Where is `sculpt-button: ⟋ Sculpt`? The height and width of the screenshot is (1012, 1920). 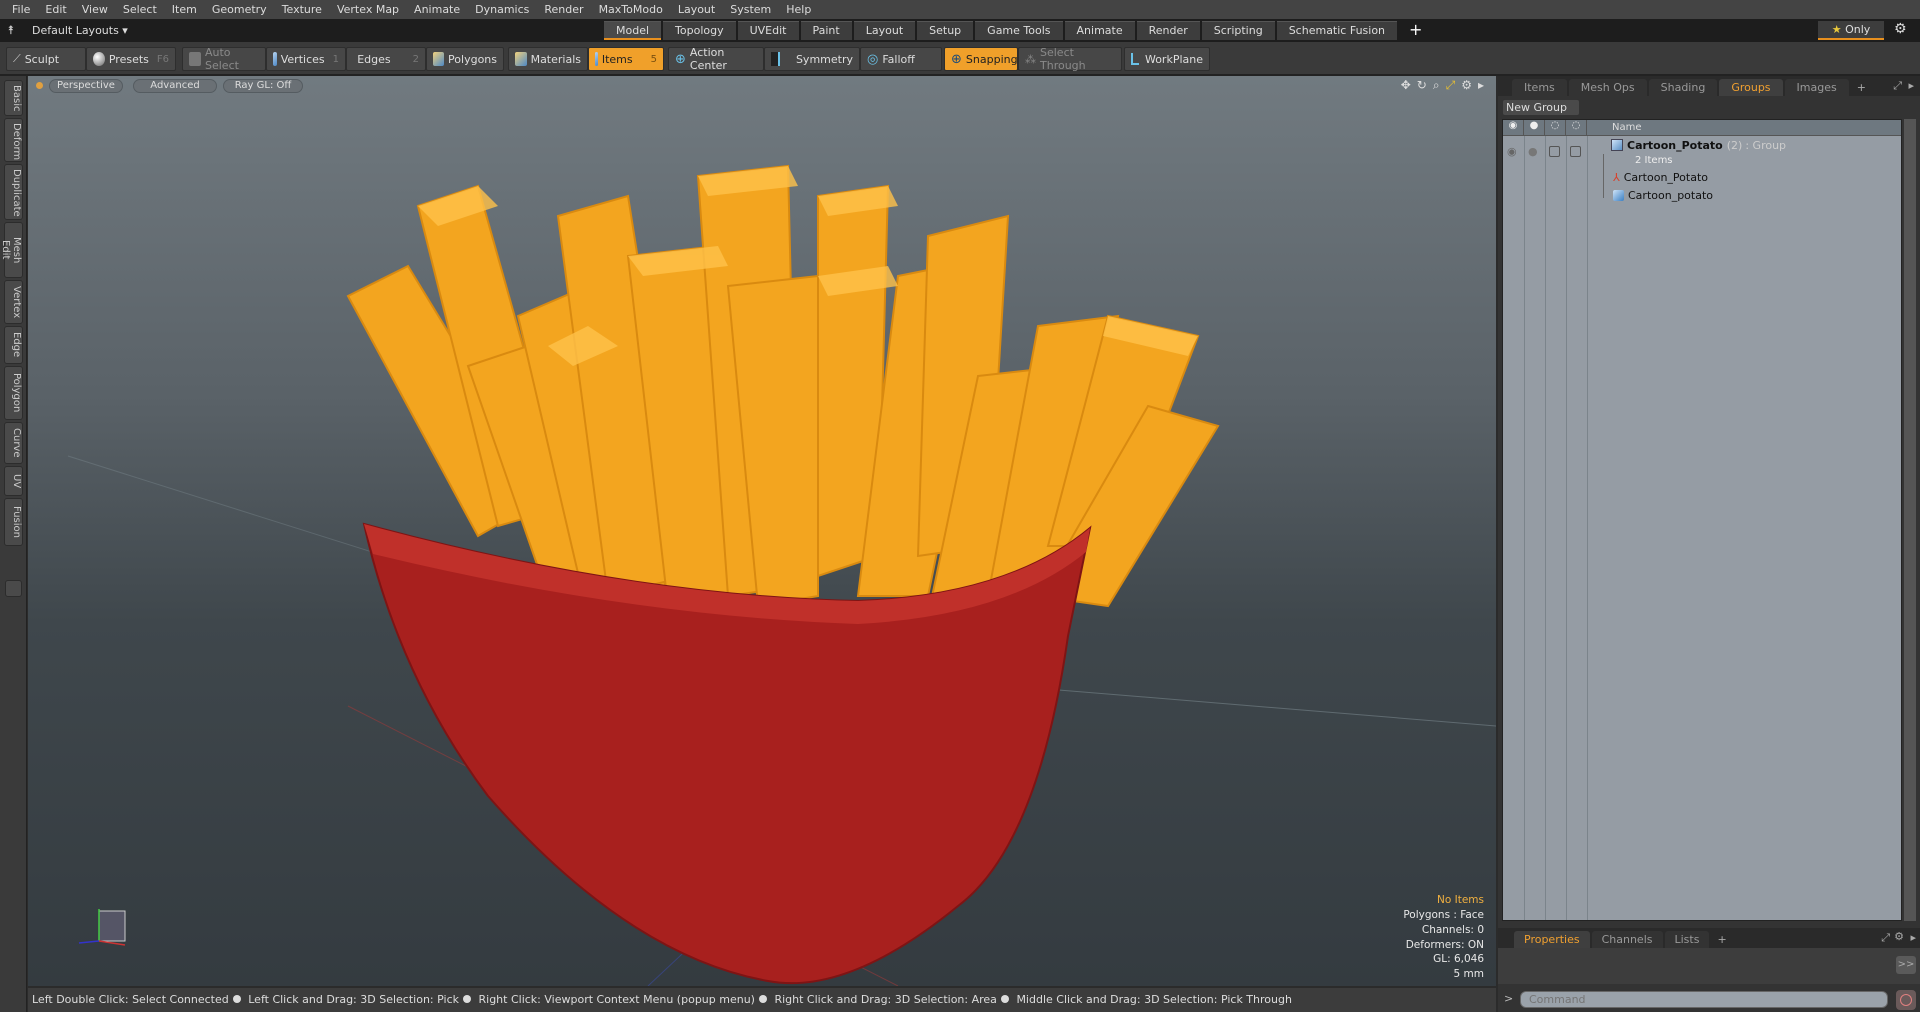
sculpt-button: ⟋ Sculpt is located at coordinates (46, 59).